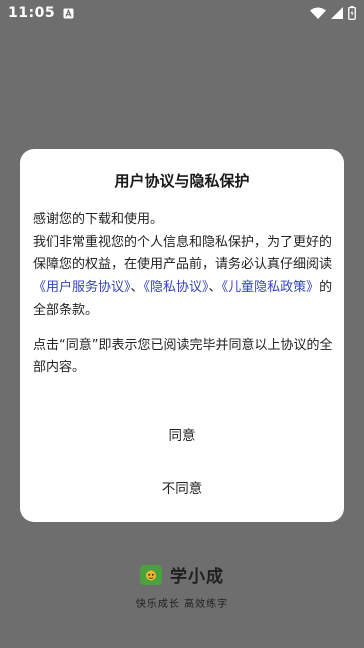 The image size is (364, 648). I want to click on agree-button: 同意, so click(182, 436).